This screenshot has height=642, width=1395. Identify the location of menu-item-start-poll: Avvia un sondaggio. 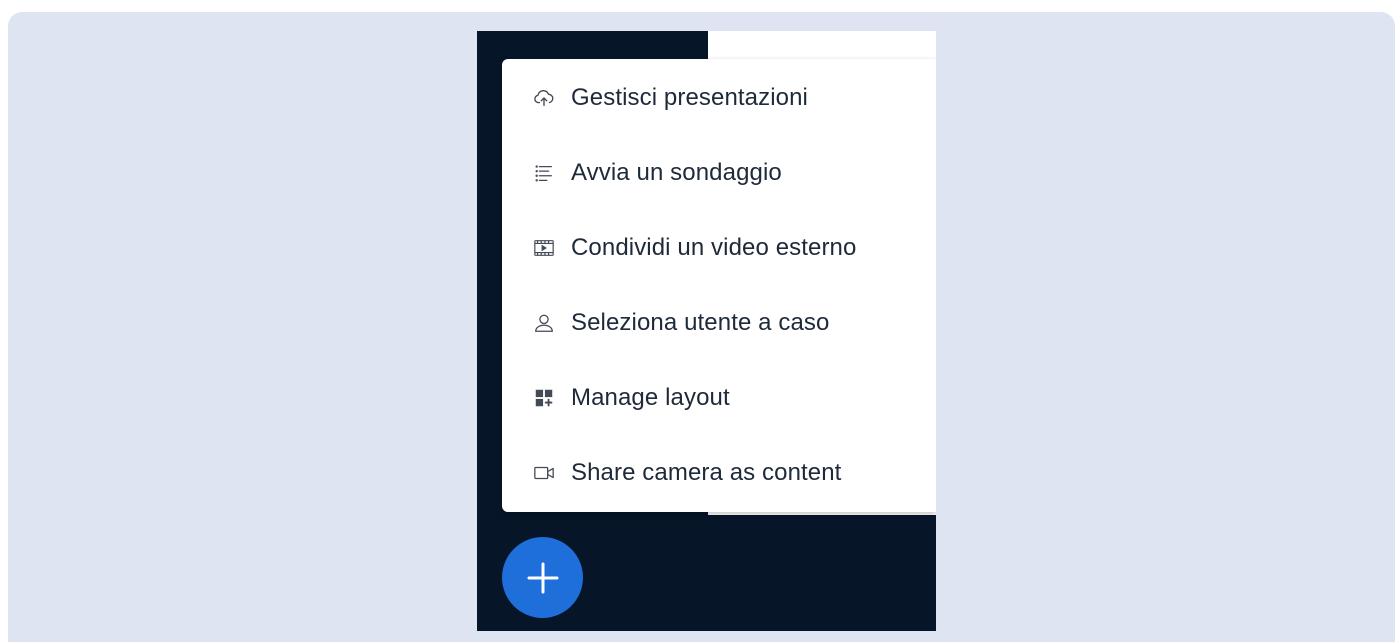
(719, 172).